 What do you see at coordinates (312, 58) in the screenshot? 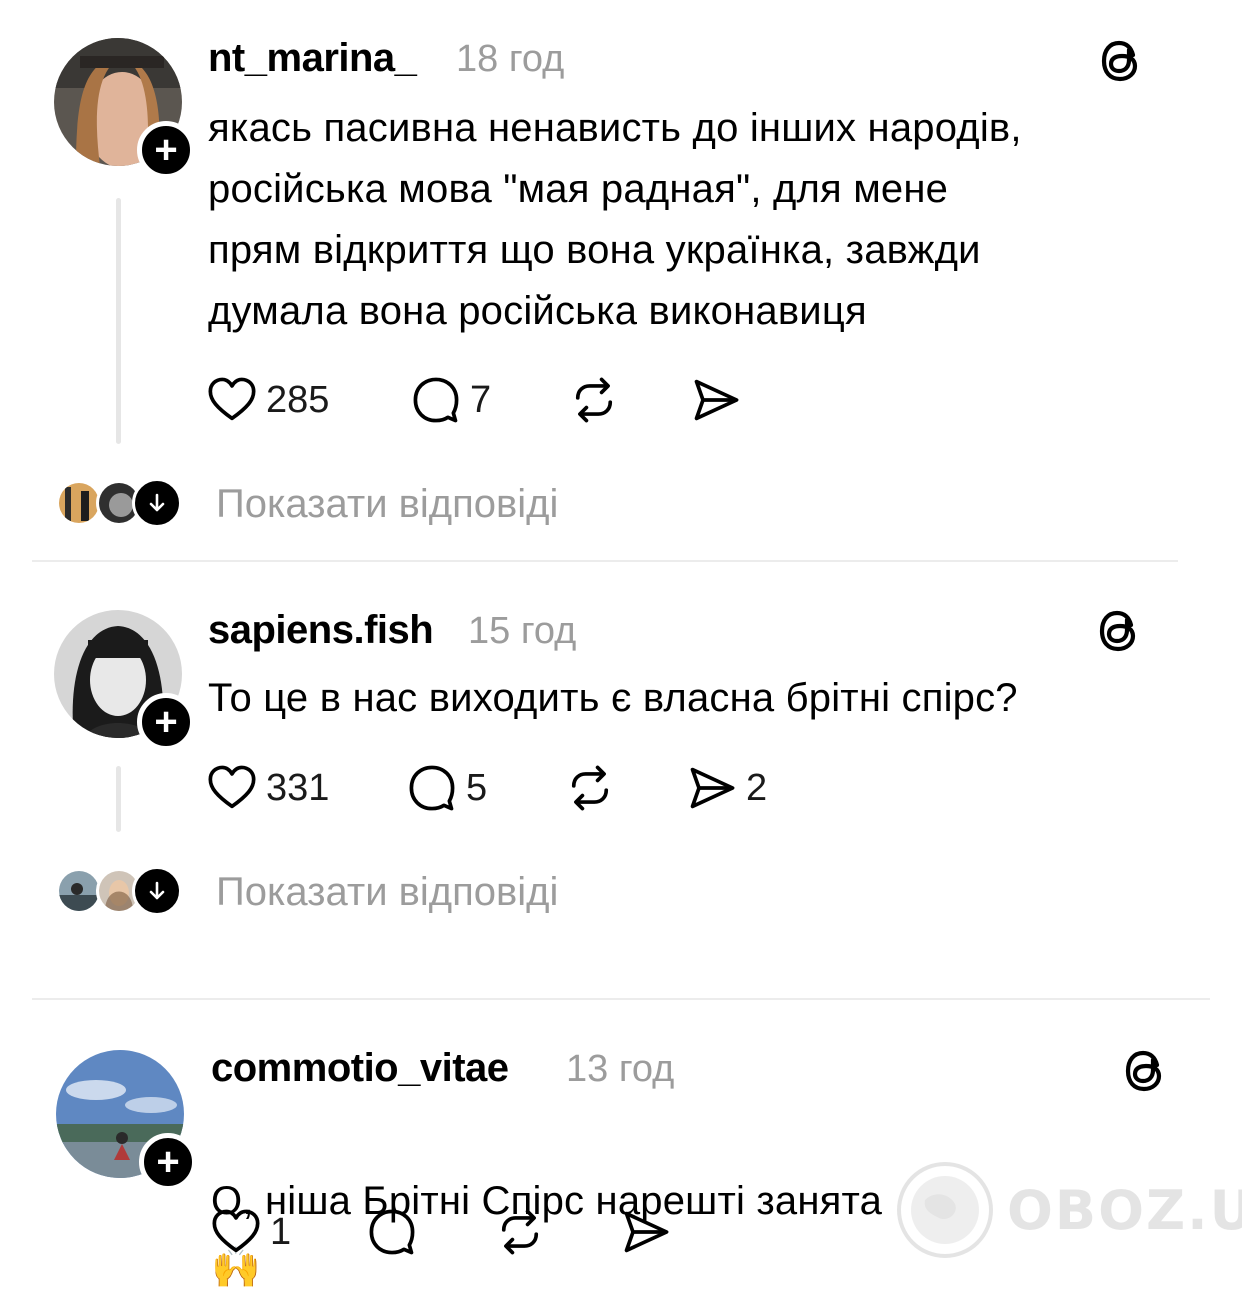
I see `username: nt_marina_` at bounding box center [312, 58].